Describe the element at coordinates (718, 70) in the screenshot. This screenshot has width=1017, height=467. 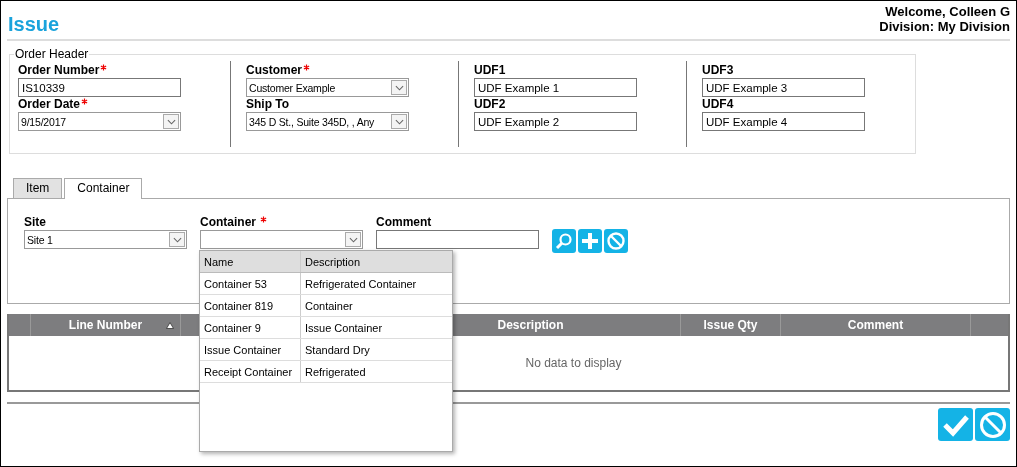
I see `field-label: UDF3` at that location.